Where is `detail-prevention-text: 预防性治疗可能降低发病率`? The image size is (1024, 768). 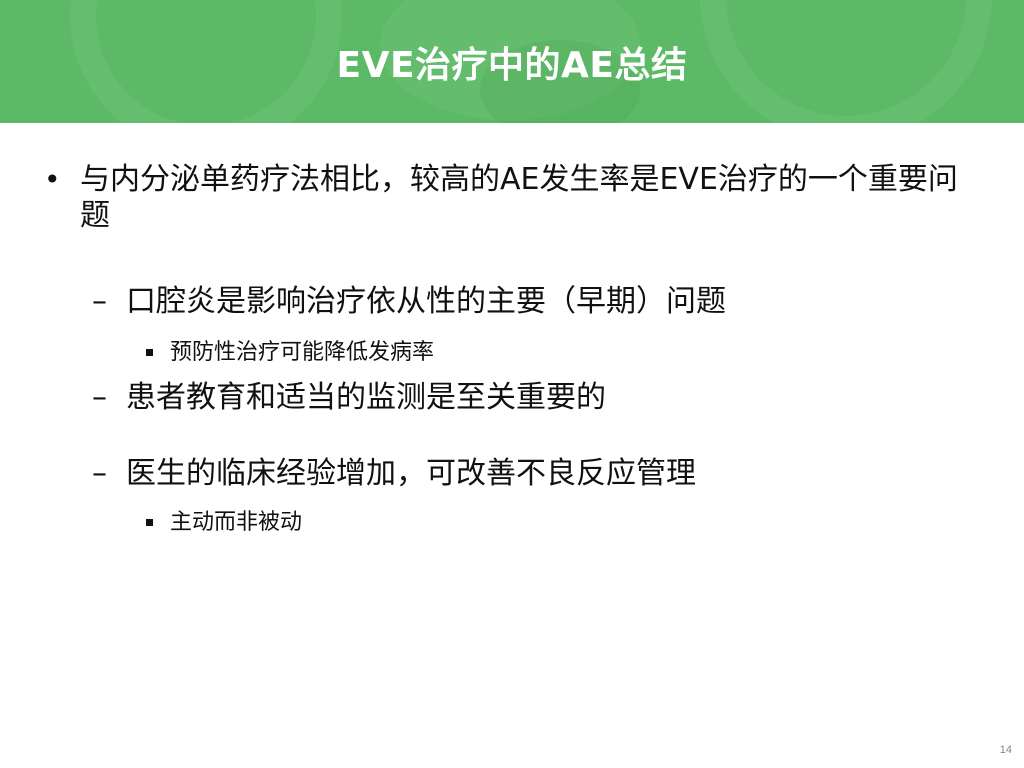
detail-prevention-text: 预防性治疗可能降低发病率 is located at coordinates (302, 352).